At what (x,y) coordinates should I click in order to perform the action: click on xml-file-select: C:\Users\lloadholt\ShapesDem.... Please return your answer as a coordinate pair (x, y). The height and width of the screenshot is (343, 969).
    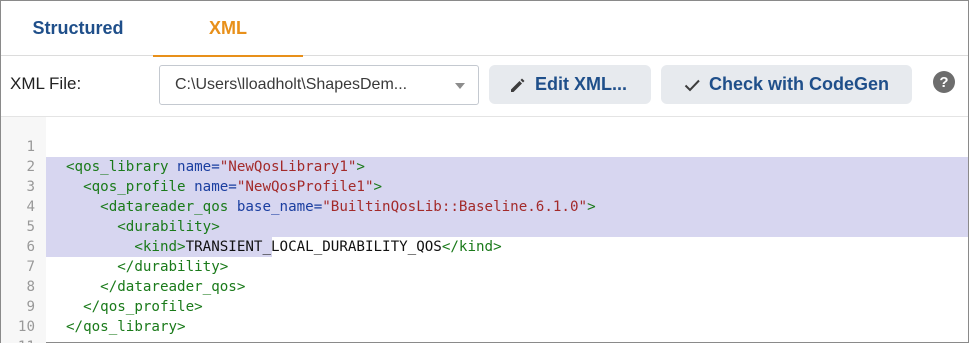
    Looking at the image, I should click on (319, 85).